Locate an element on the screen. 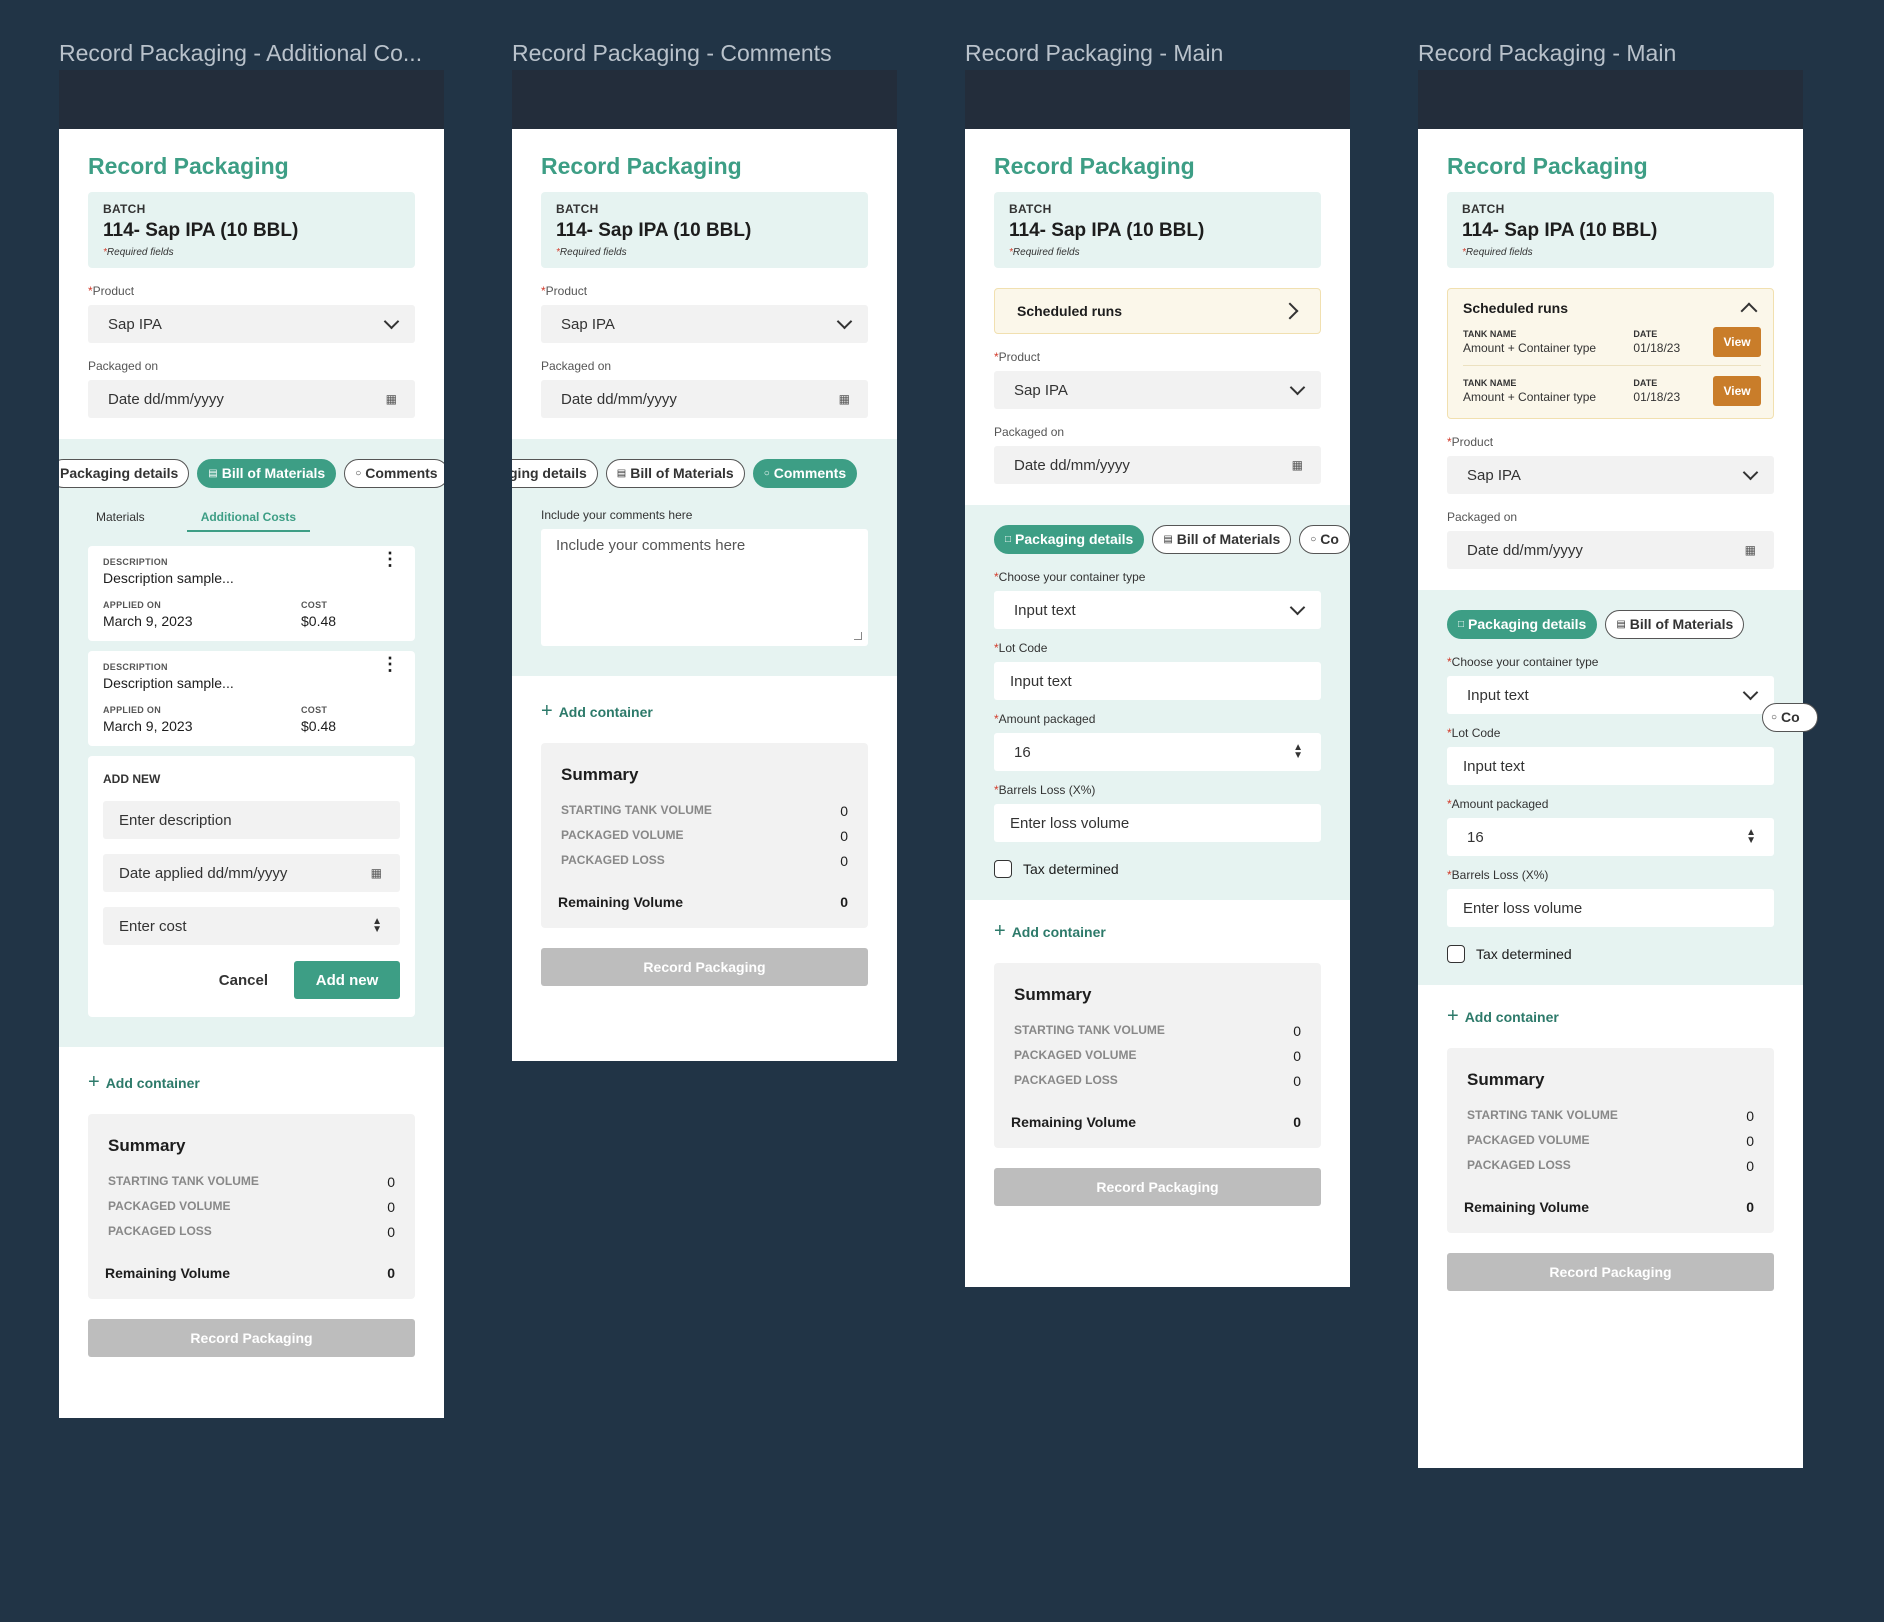 The width and height of the screenshot is (1884, 1622). tab-packaging-details: Packaging details is located at coordinates (124, 473).